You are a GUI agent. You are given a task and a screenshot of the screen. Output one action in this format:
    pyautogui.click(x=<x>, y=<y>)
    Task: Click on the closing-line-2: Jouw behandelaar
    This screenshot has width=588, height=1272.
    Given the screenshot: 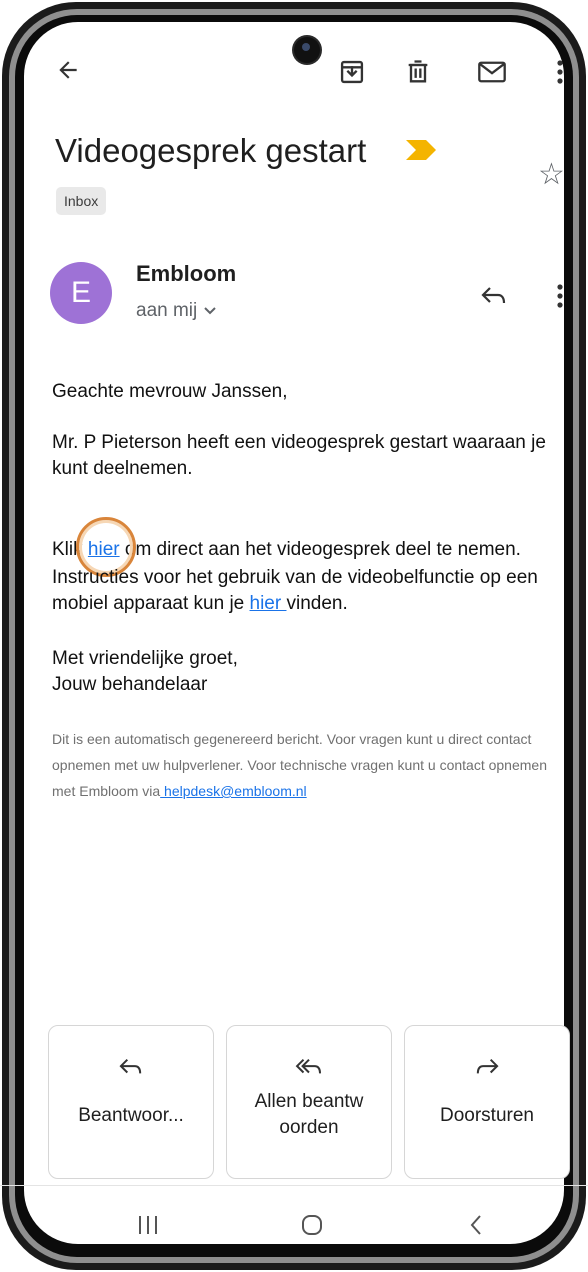 What is the action you would take?
    pyautogui.click(x=130, y=684)
    